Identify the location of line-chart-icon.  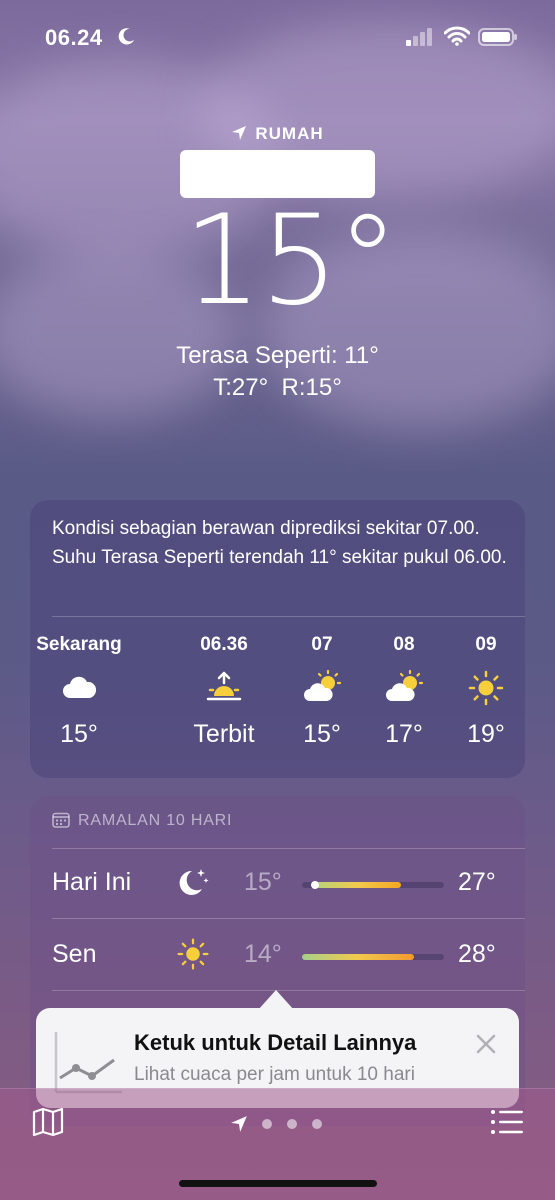
(88, 1063).